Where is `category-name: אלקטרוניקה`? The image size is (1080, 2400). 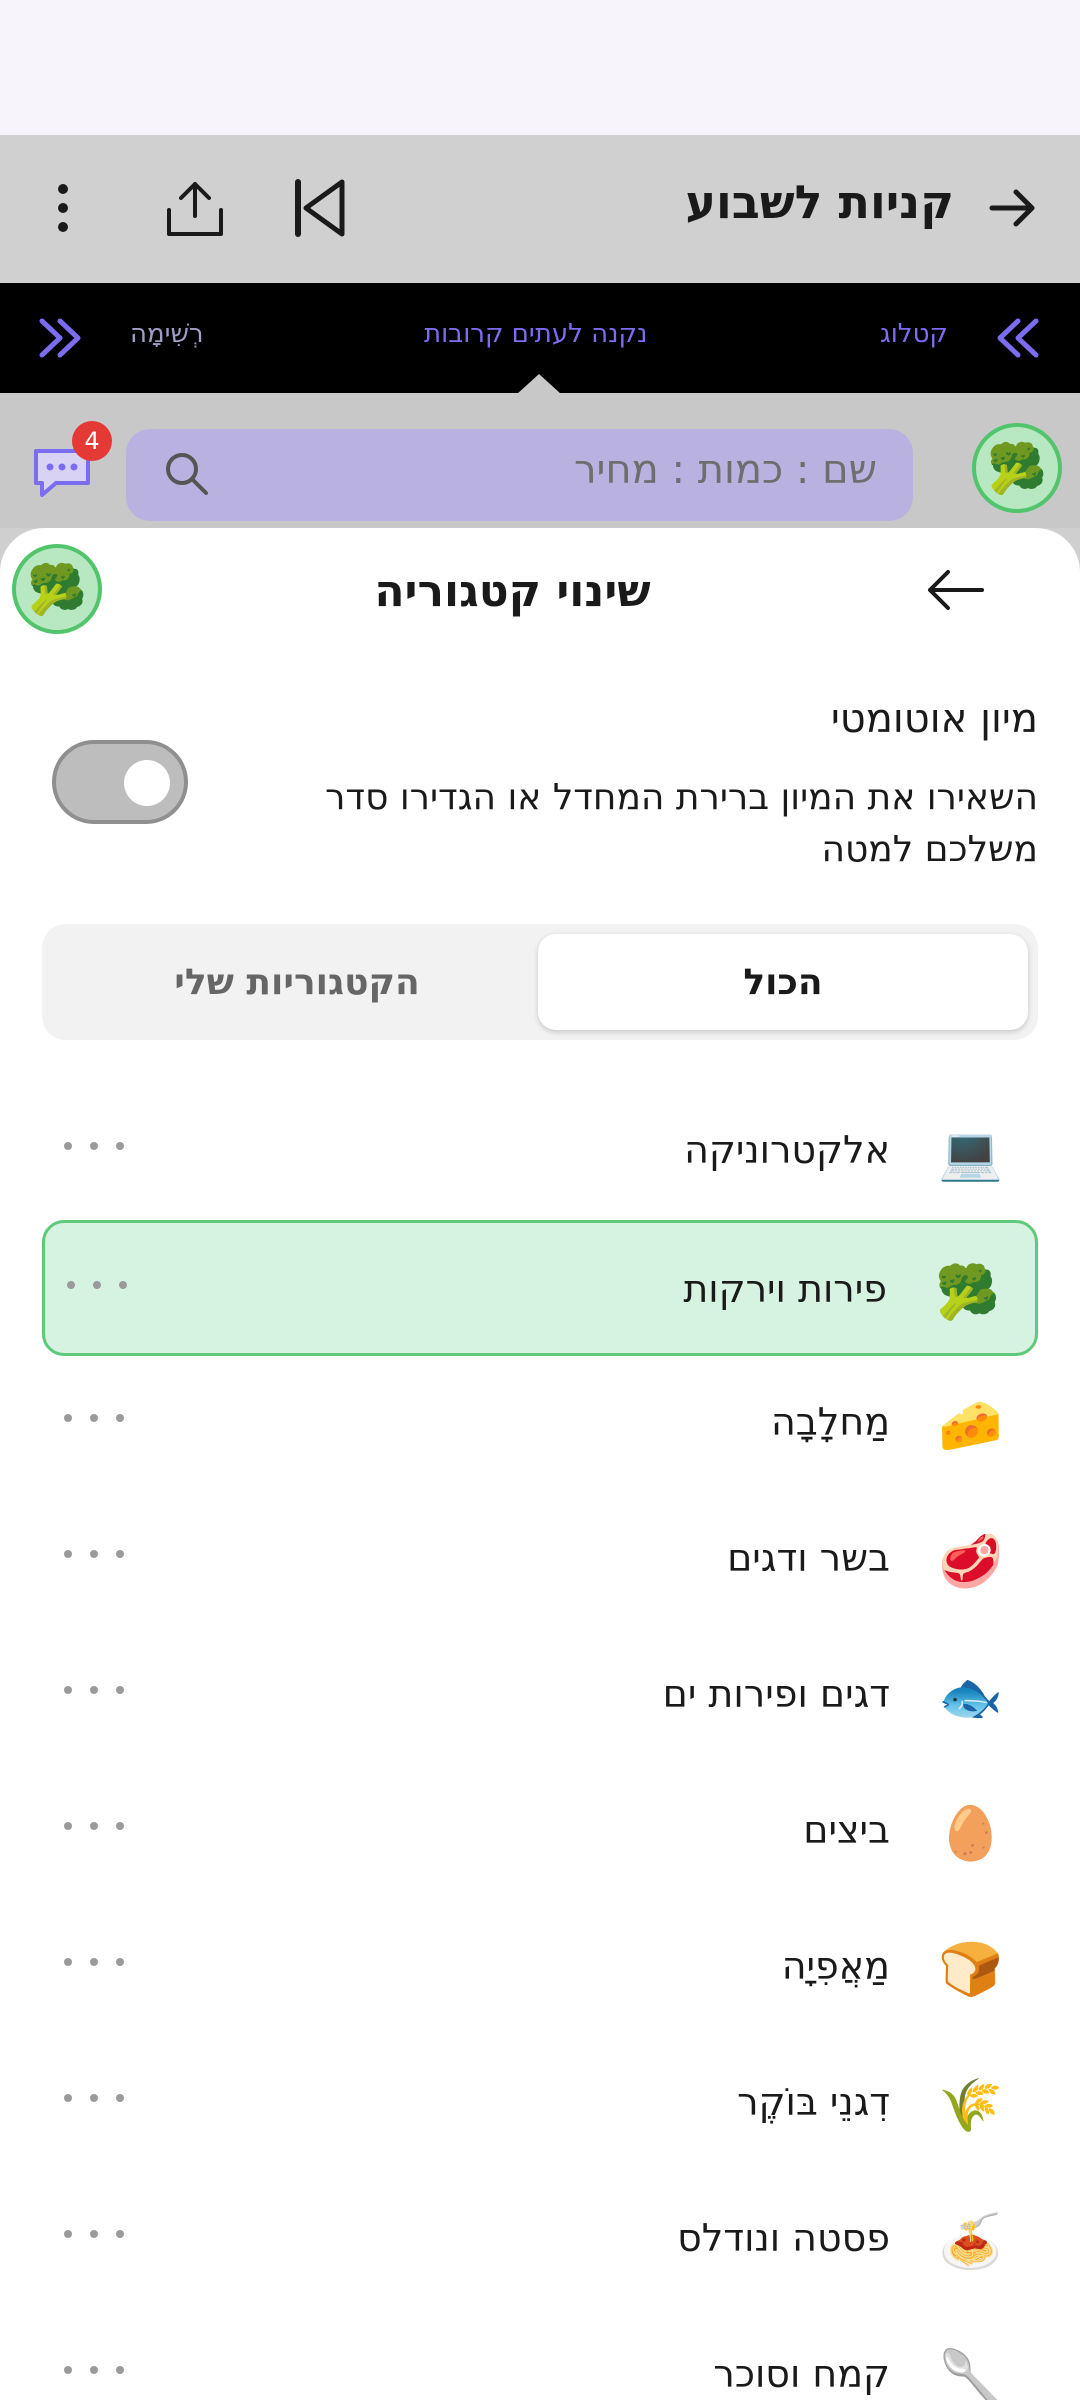
category-name: אלקטרוניקה is located at coordinates (787, 1150).